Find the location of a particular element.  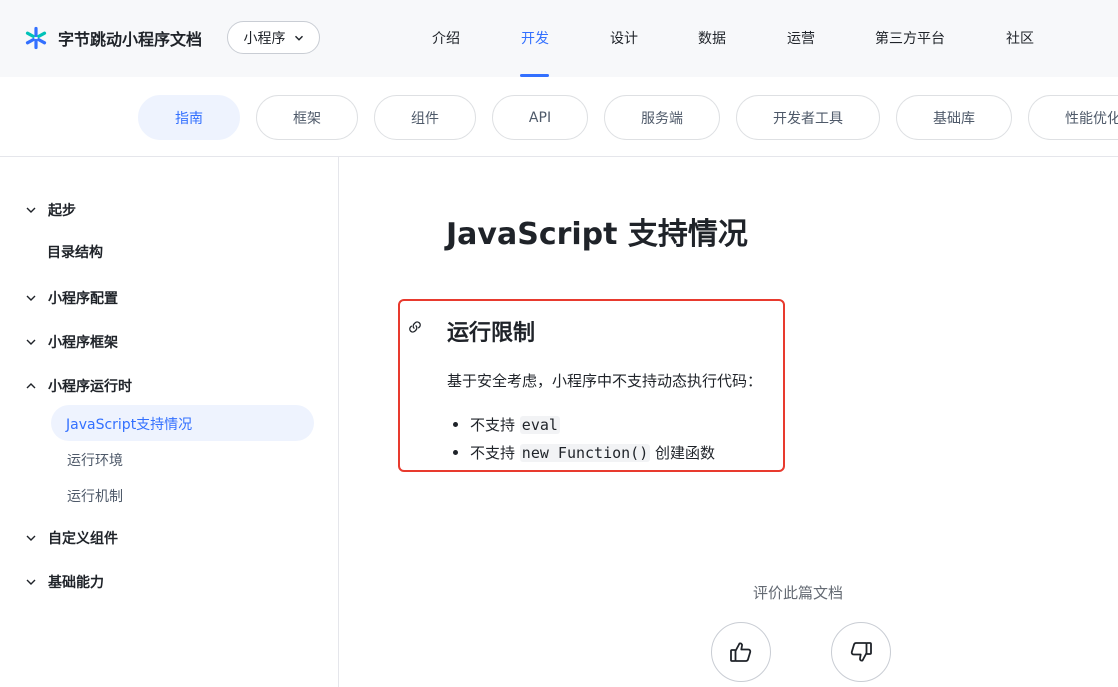

sidebar-item-directory: 目录结构 is located at coordinates (169, 252).